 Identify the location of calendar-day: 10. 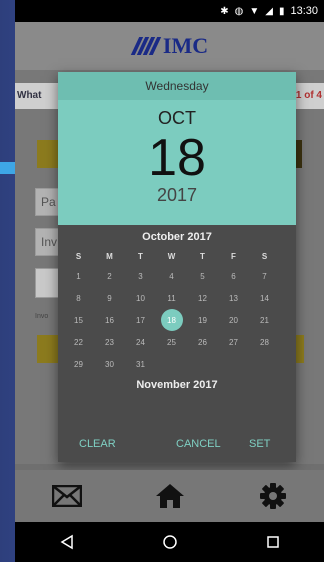
(140, 298).